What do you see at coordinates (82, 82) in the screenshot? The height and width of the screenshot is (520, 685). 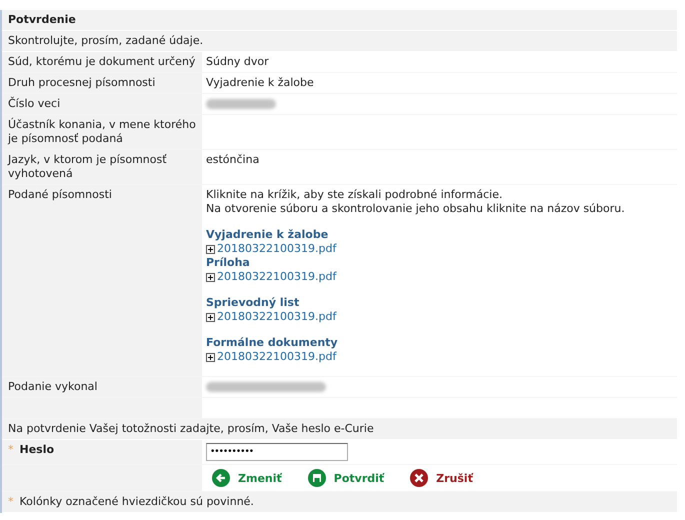 I see `field-label: Druh procesnej písomnosti` at bounding box center [82, 82].